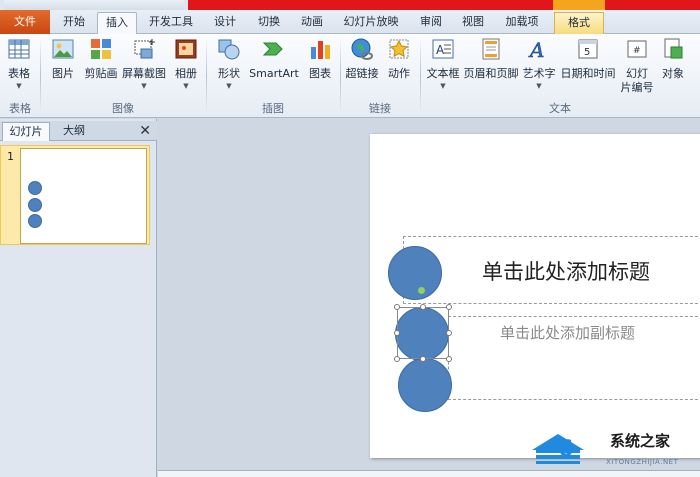 The height and width of the screenshot is (477, 700). What do you see at coordinates (274, 69) in the screenshot?
I see `smartart-button: SmartArt` at bounding box center [274, 69].